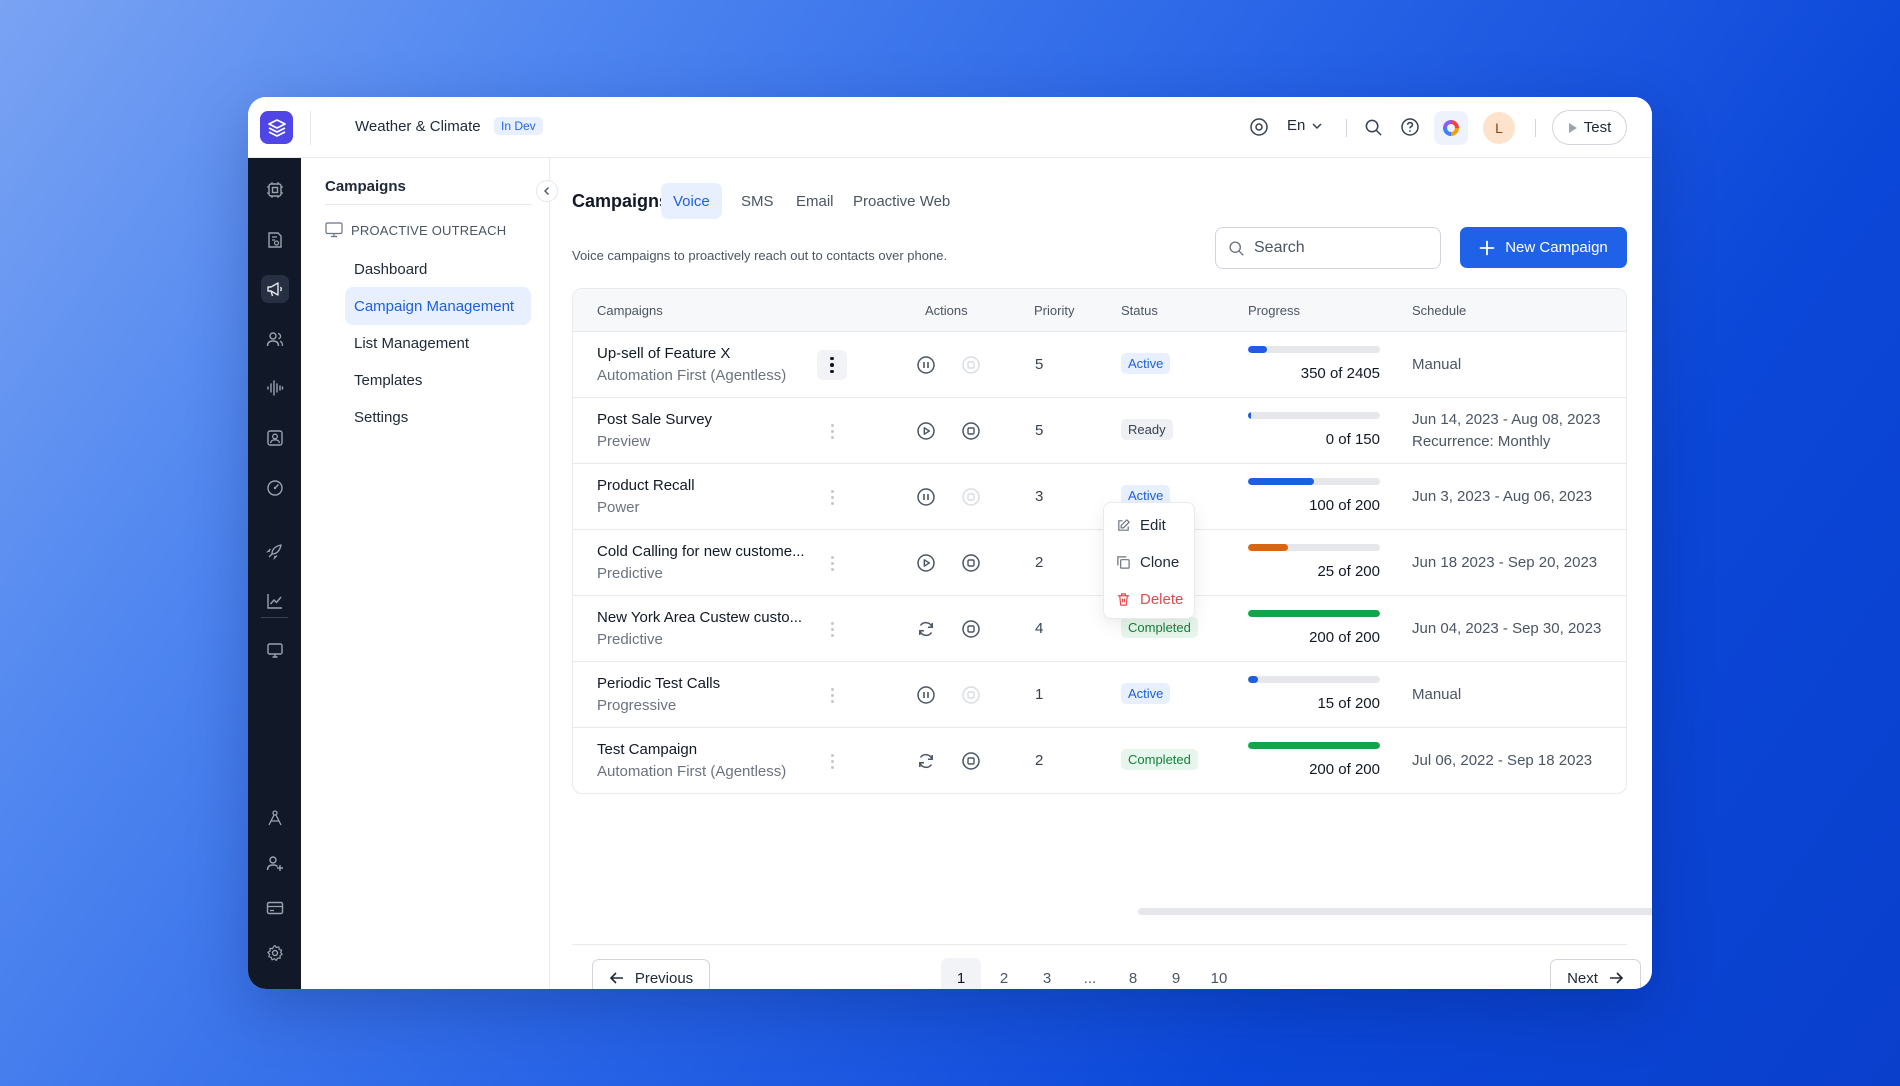 This screenshot has height=1086, width=1900. I want to click on credit-card-icon, so click(275, 908).